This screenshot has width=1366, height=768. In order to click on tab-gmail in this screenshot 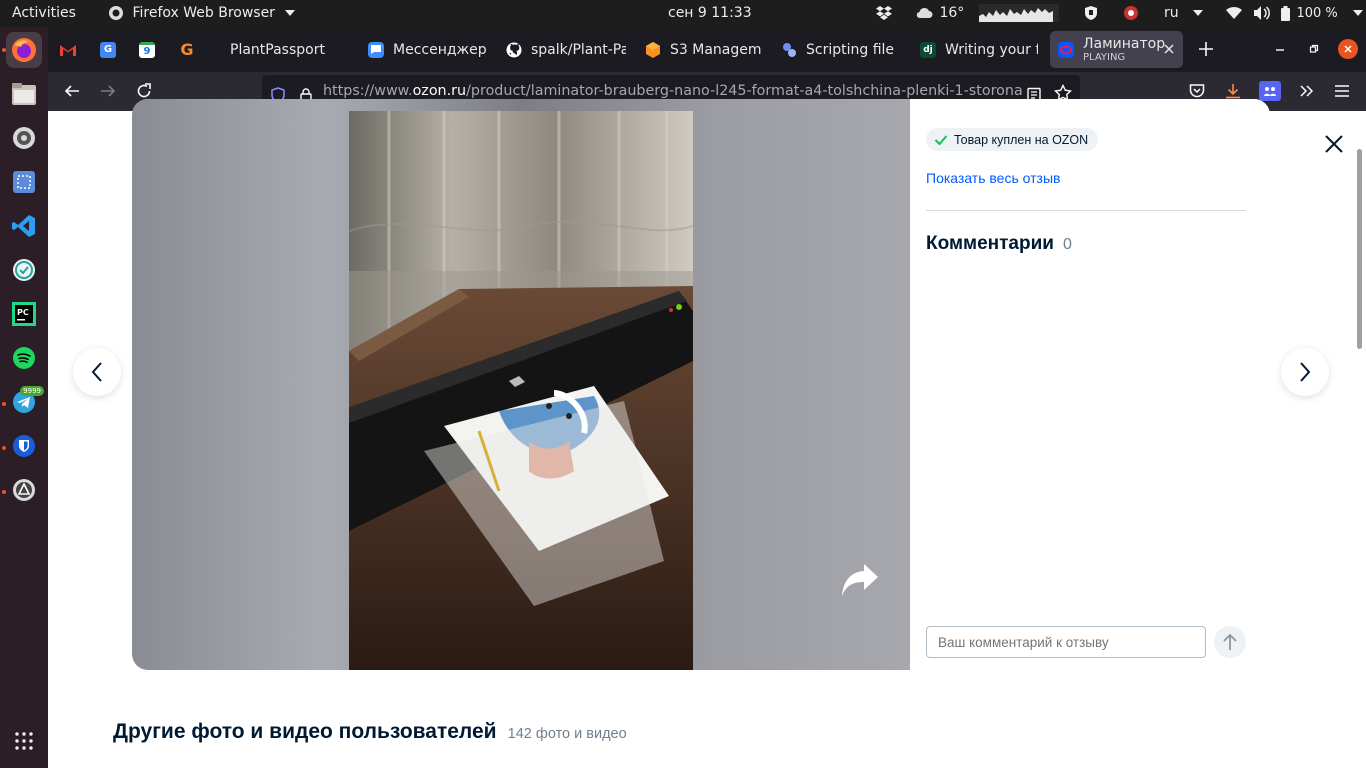, I will do `click(72, 49)`.